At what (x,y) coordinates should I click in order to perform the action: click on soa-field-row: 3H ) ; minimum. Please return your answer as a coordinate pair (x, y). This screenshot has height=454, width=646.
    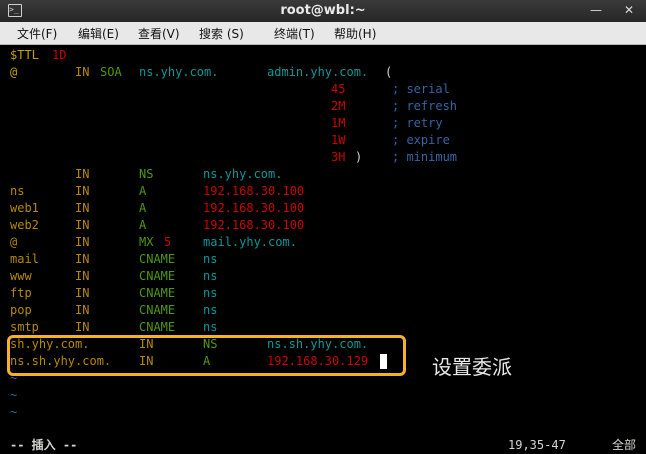
    Looking at the image, I should click on (323, 157).